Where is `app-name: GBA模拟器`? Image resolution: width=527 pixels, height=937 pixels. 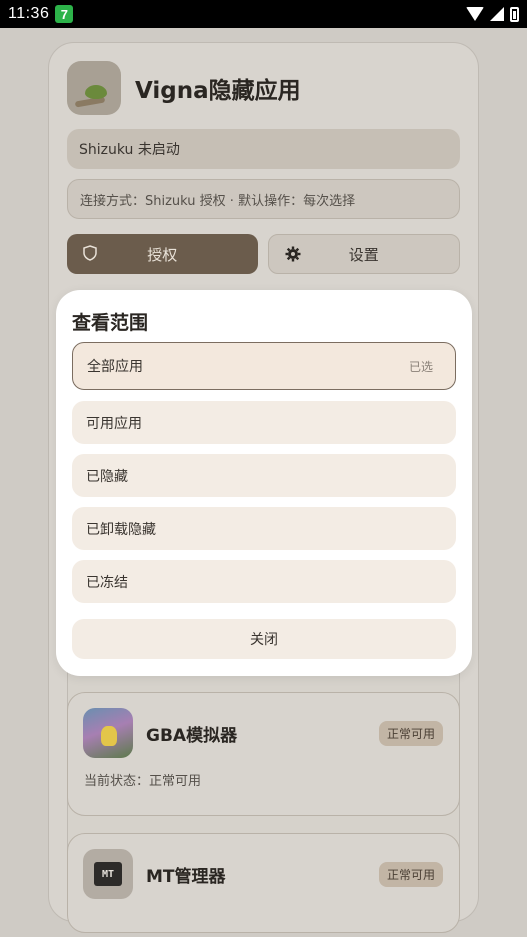
app-name: GBA模拟器 is located at coordinates (192, 736).